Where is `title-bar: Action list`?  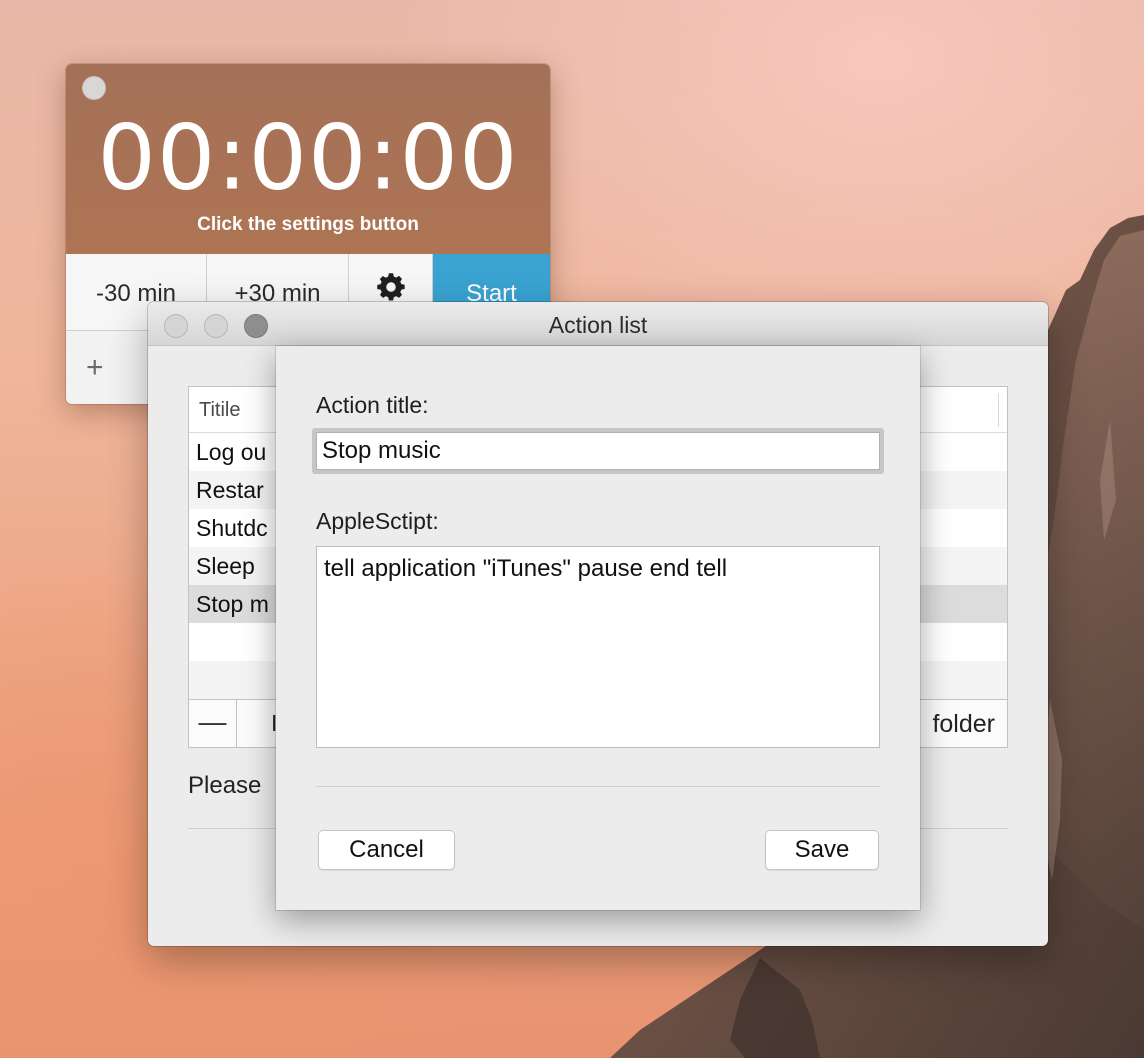 title-bar: Action list is located at coordinates (598, 324).